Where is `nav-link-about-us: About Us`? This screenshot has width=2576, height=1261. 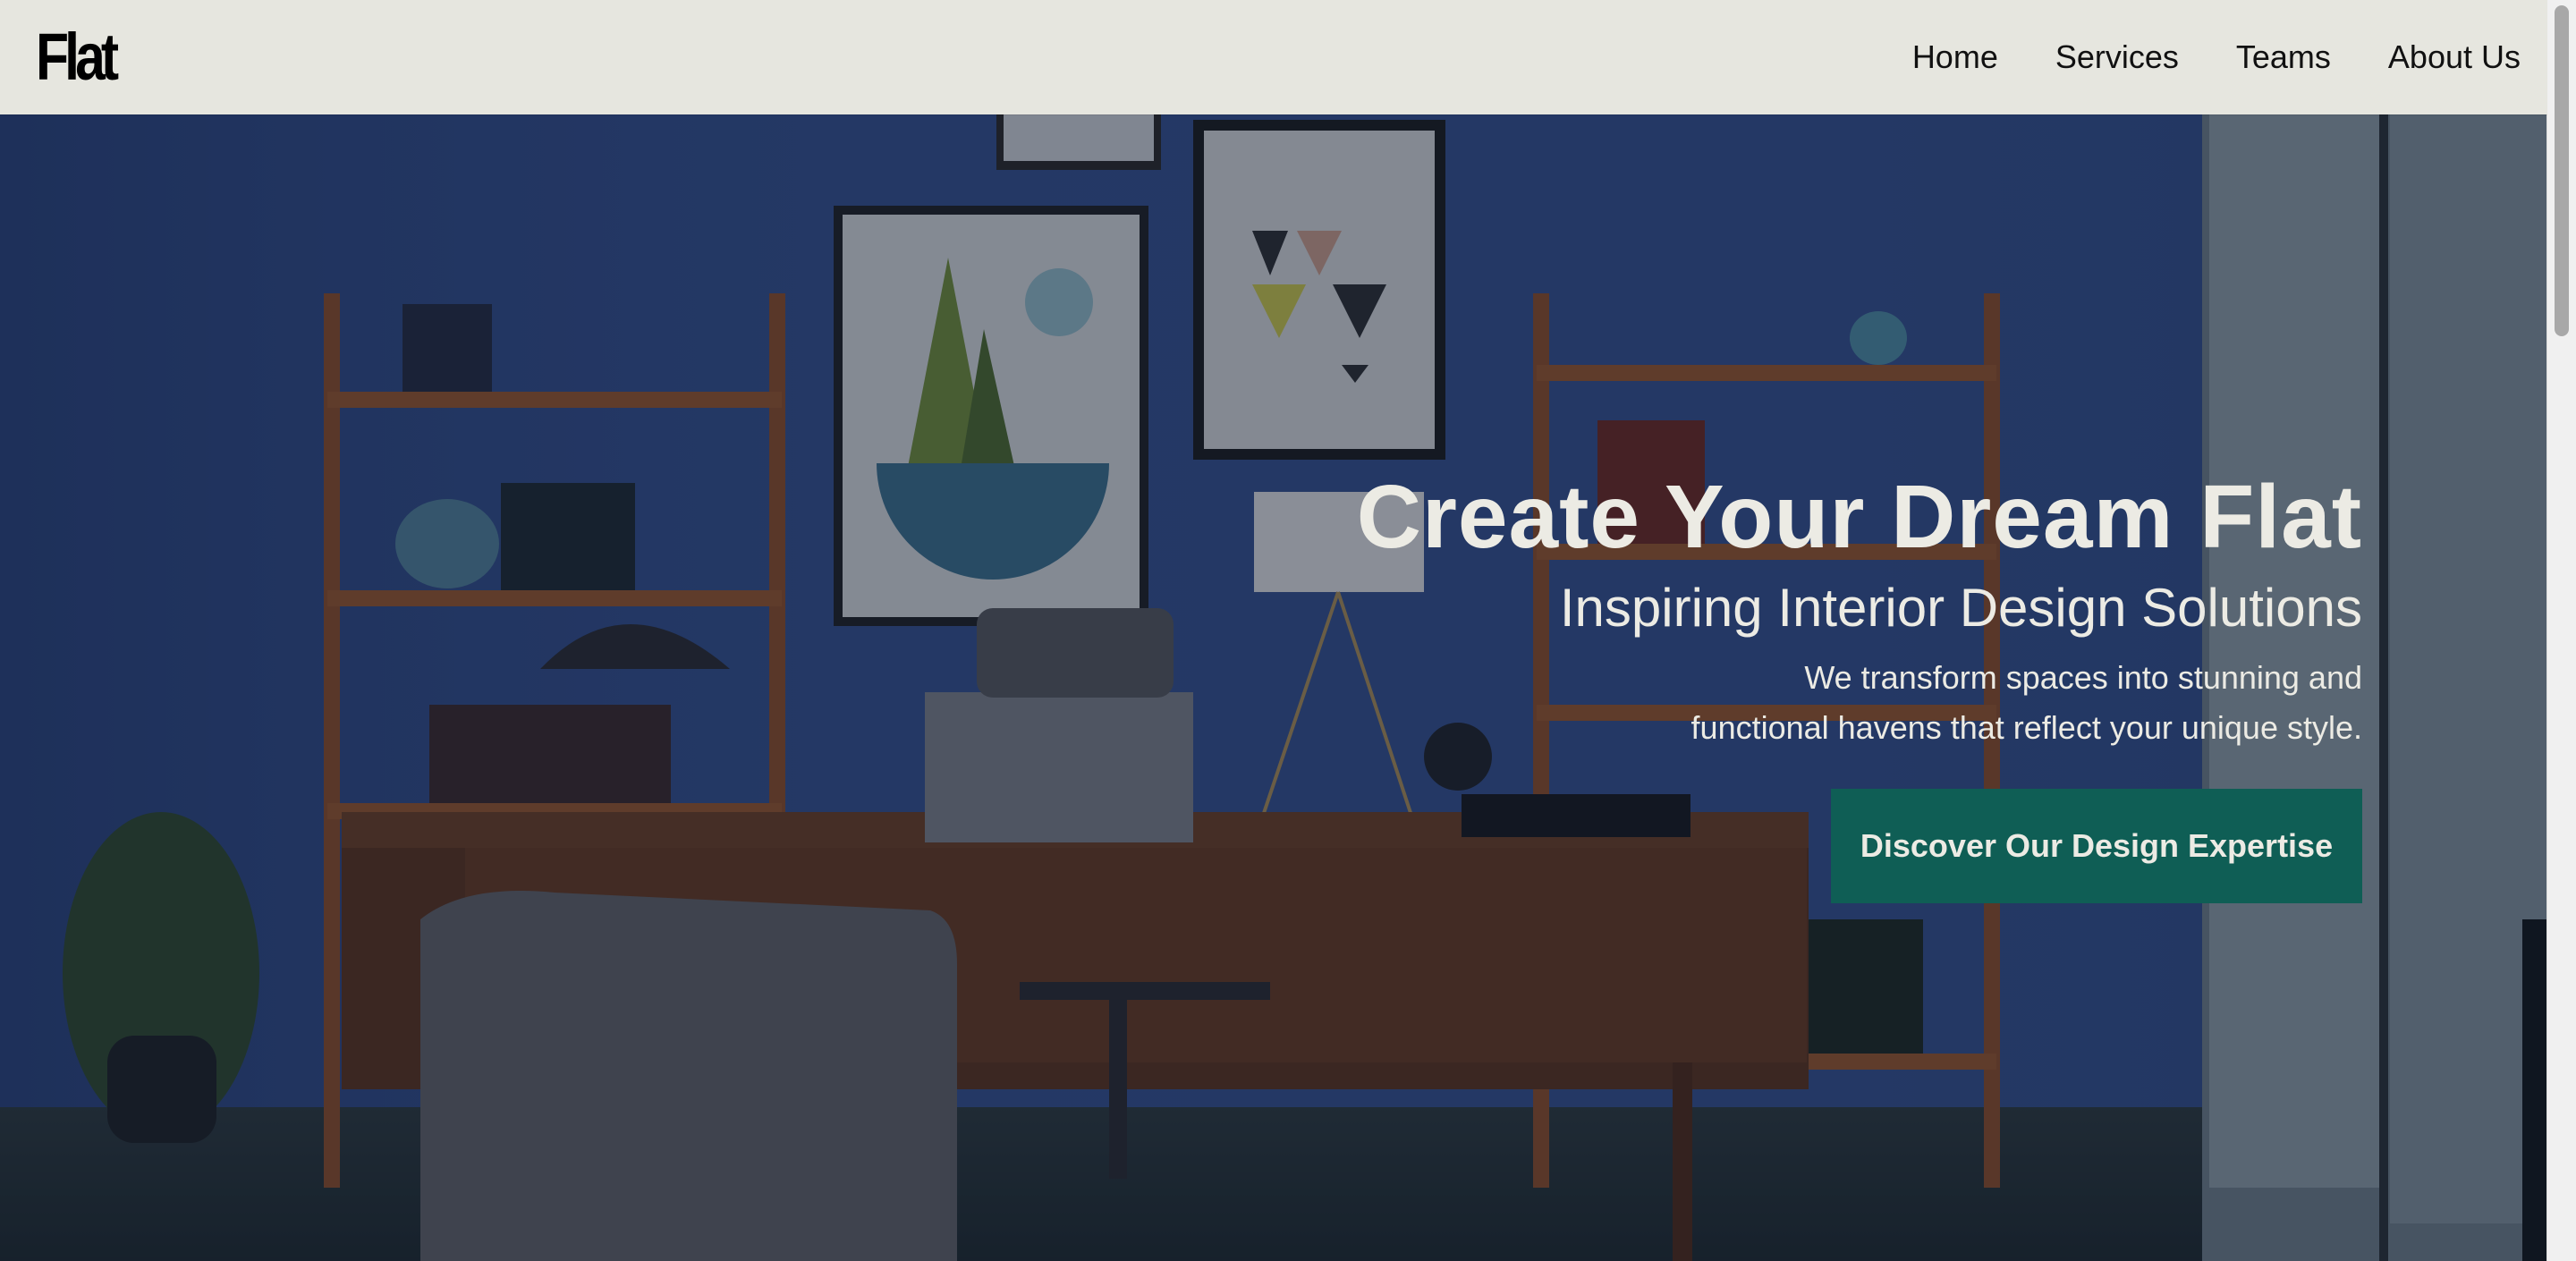 nav-link-about-us: About Us is located at coordinates (2454, 57).